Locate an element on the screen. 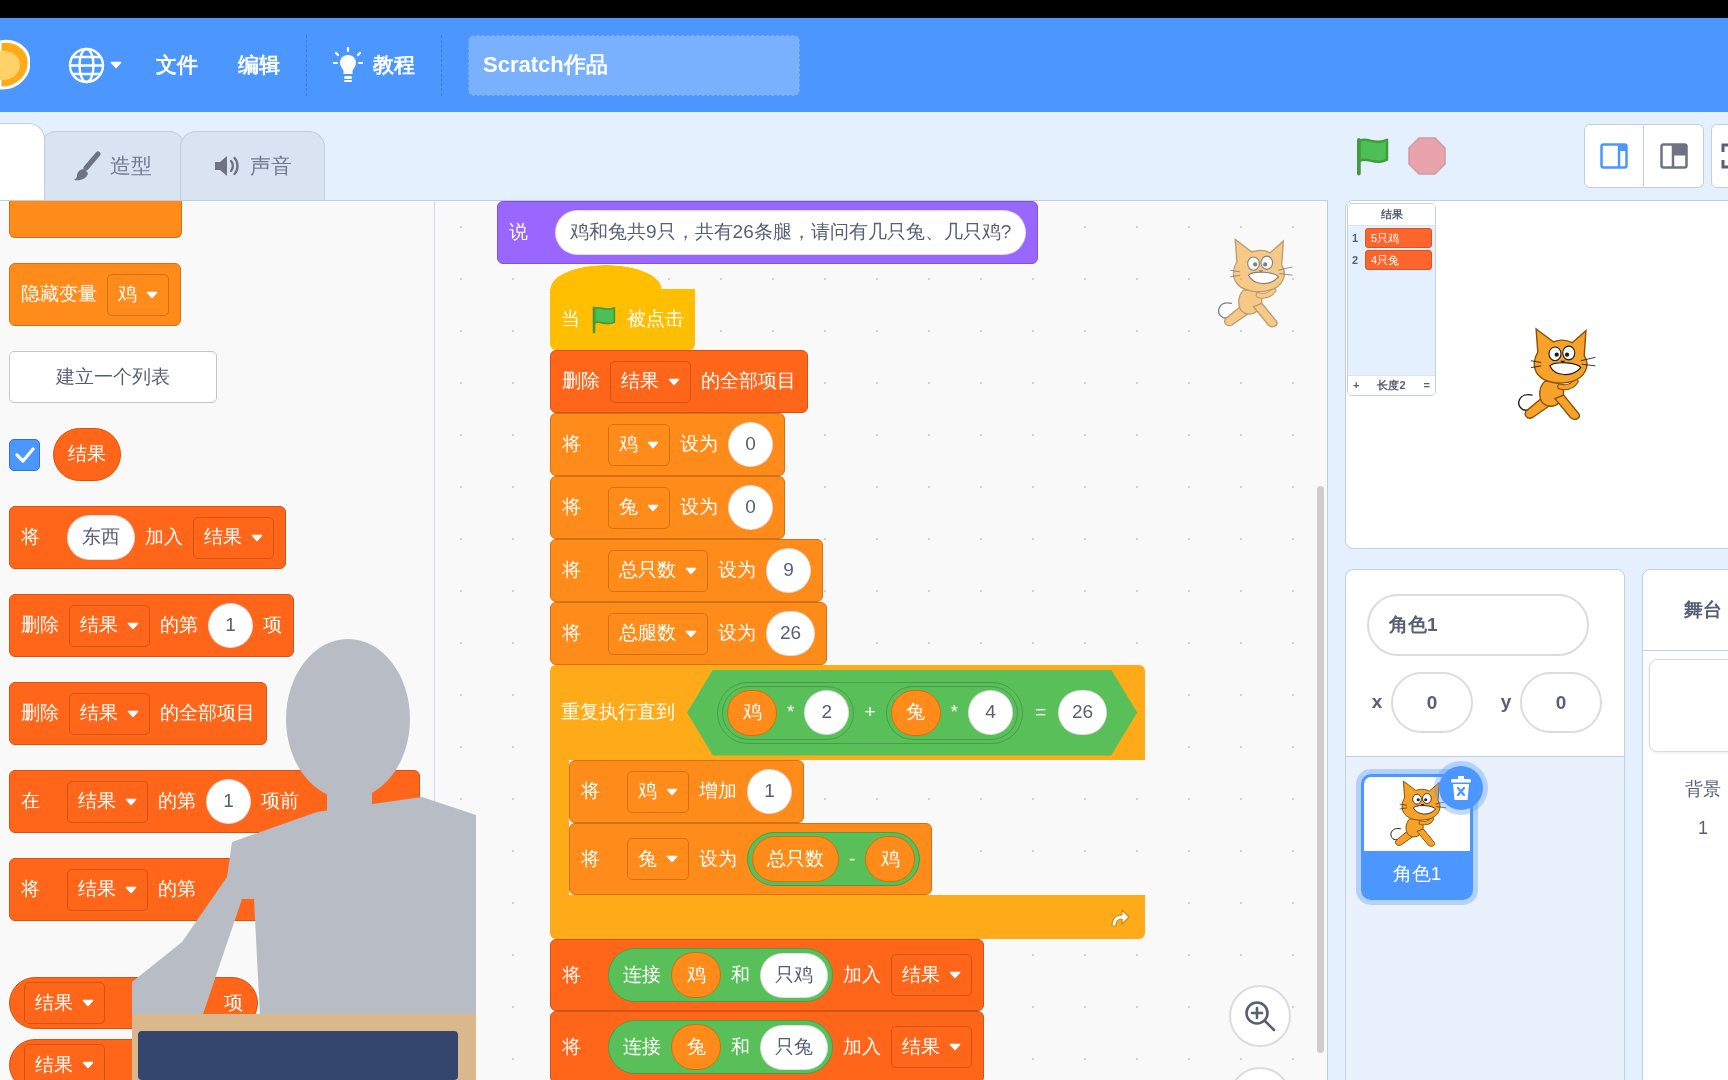 The height and width of the screenshot is (1080, 1728). code-block: 将 鸡 设为 0 is located at coordinates (667, 444).